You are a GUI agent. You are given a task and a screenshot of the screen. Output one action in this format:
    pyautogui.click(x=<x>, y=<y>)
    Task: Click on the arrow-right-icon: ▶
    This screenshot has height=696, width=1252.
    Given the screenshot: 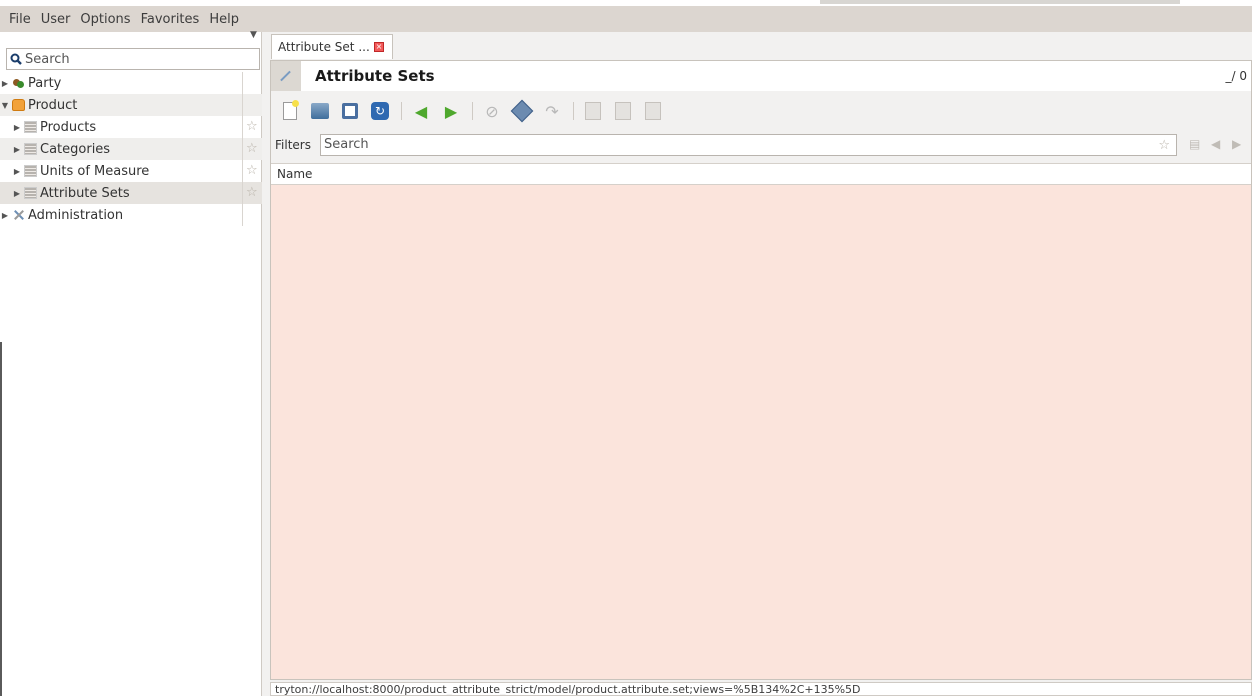 What is the action you would take?
    pyautogui.click(x=451, y=111)
    